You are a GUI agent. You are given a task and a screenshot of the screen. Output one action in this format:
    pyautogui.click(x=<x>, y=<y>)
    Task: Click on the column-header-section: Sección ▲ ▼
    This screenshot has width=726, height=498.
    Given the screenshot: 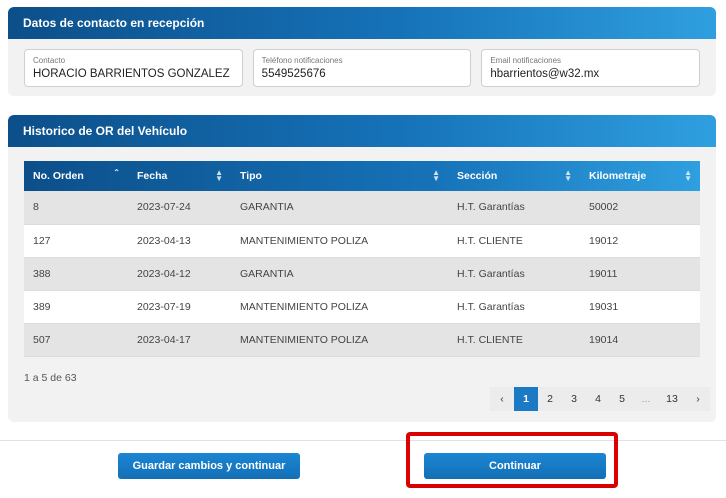 What is the action you would take?
    pyautogui.click(x=514, y=176)
    